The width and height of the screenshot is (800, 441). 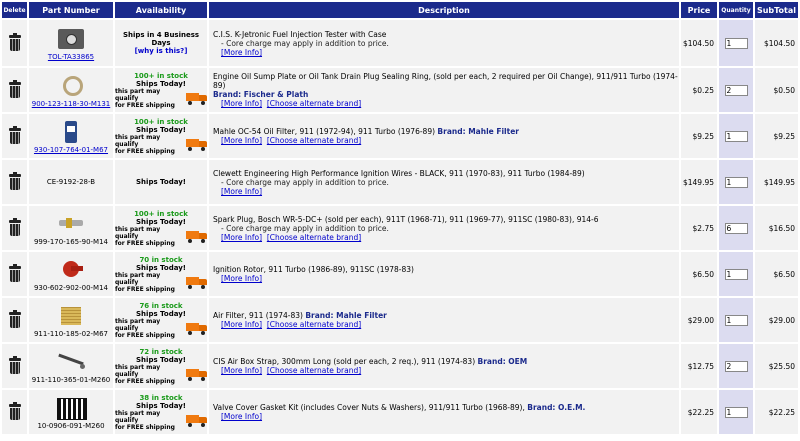 I want to click on brand-label: Brand: O.E.M., so click(x=556, y=407).